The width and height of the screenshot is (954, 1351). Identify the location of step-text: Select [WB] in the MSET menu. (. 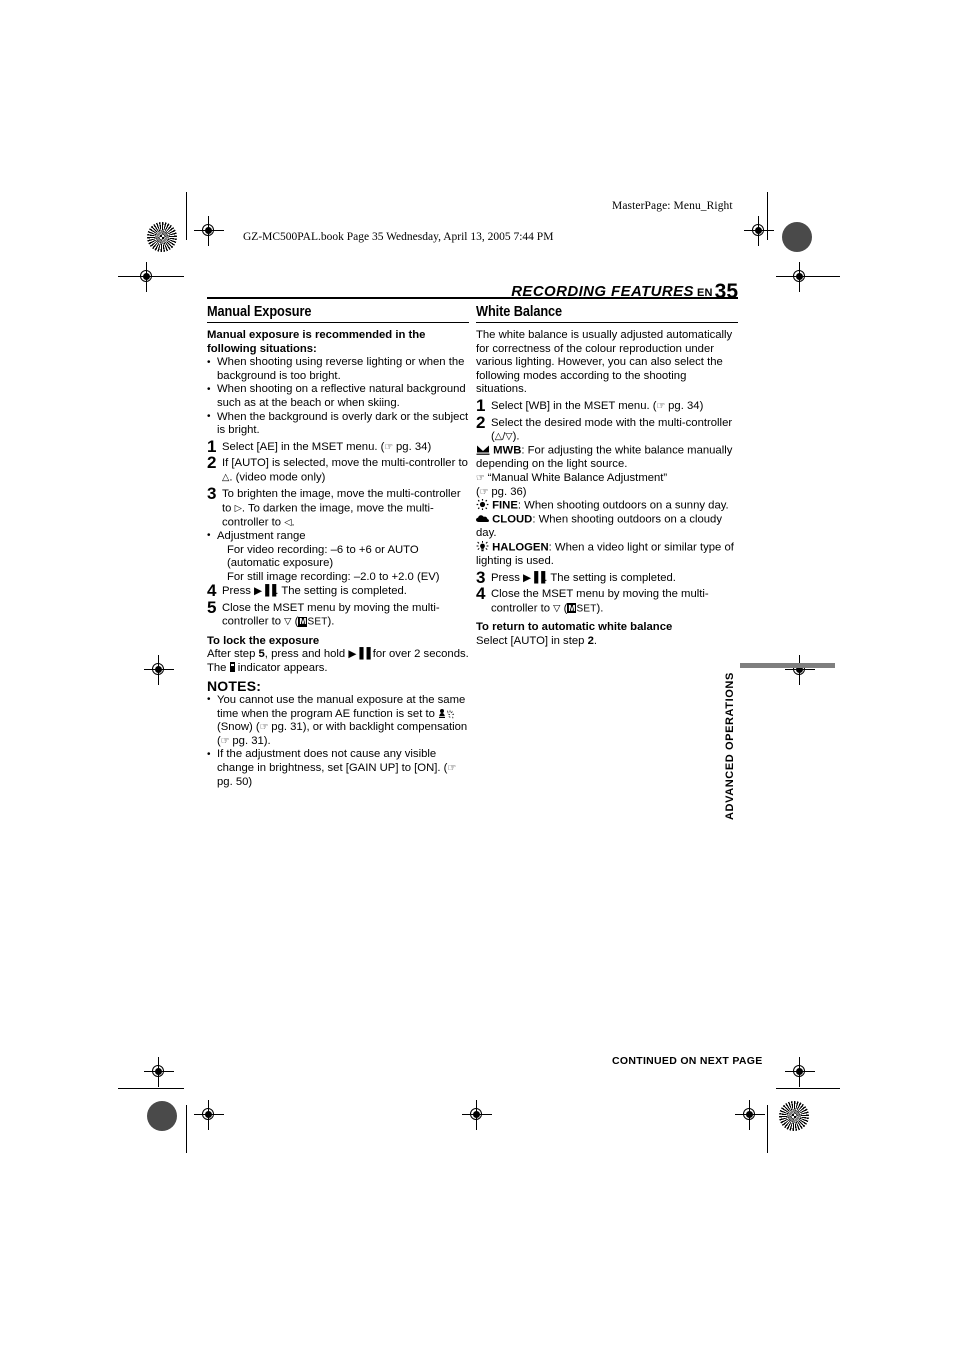
(574, 406).